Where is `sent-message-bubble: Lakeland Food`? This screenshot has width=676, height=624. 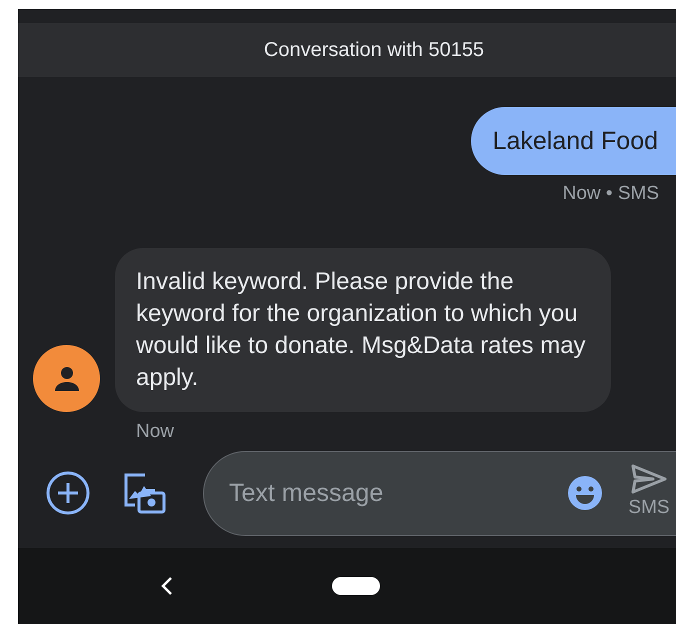
sent-message-bubble: Lakeland Food is located at coordinates (573, 140).